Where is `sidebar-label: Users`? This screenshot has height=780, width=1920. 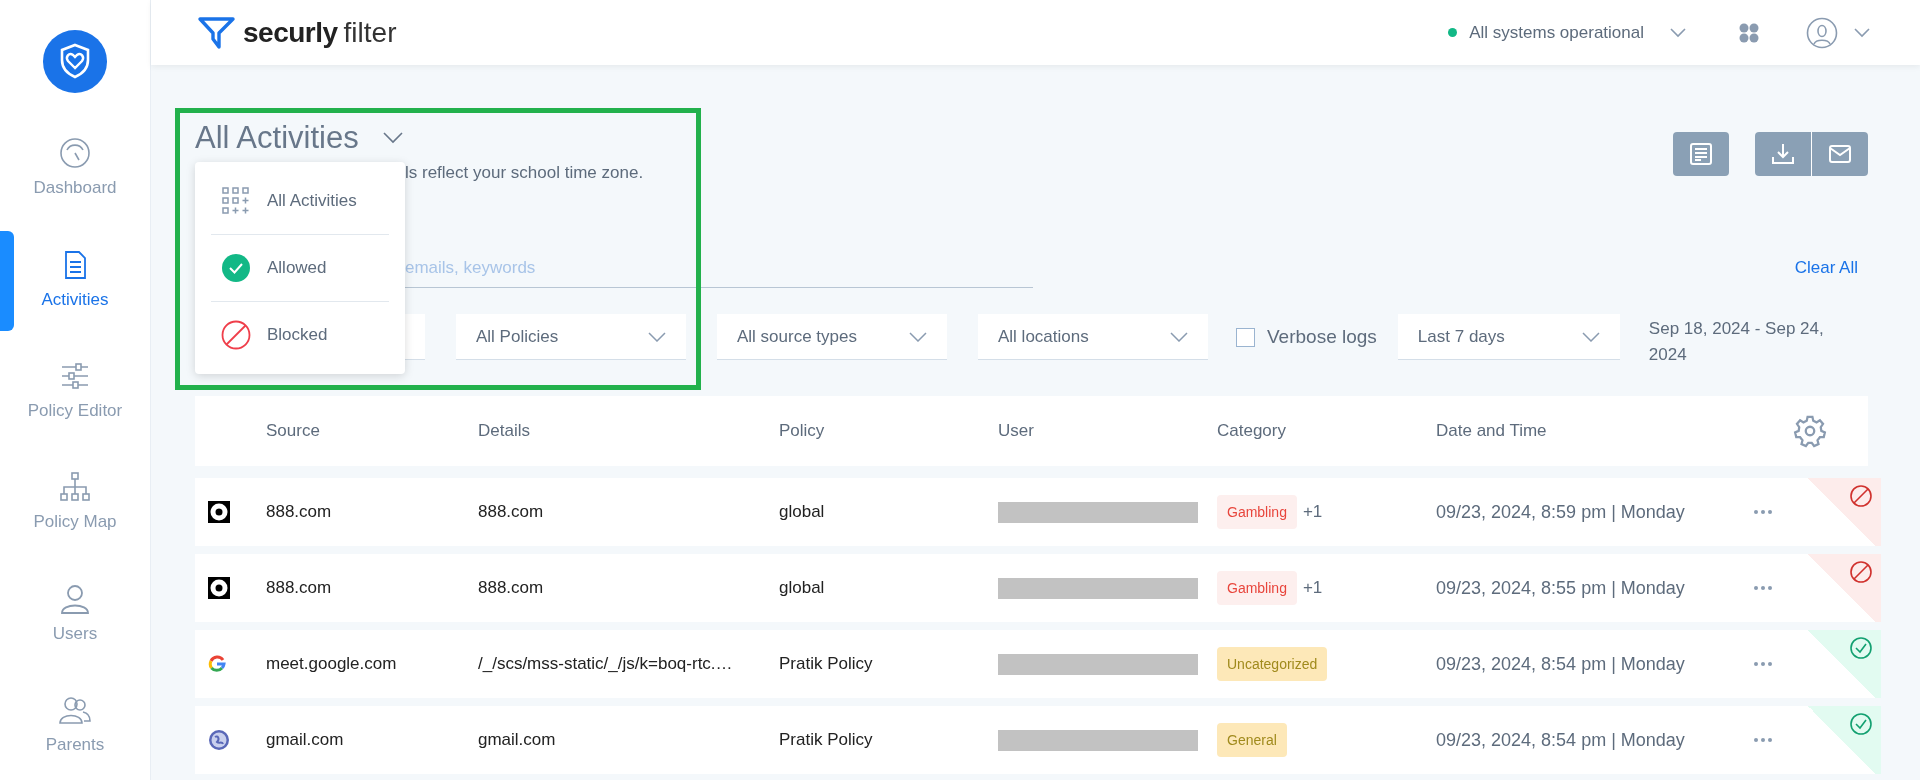
sidebar-label: Users is located at coordinates (75, 633).